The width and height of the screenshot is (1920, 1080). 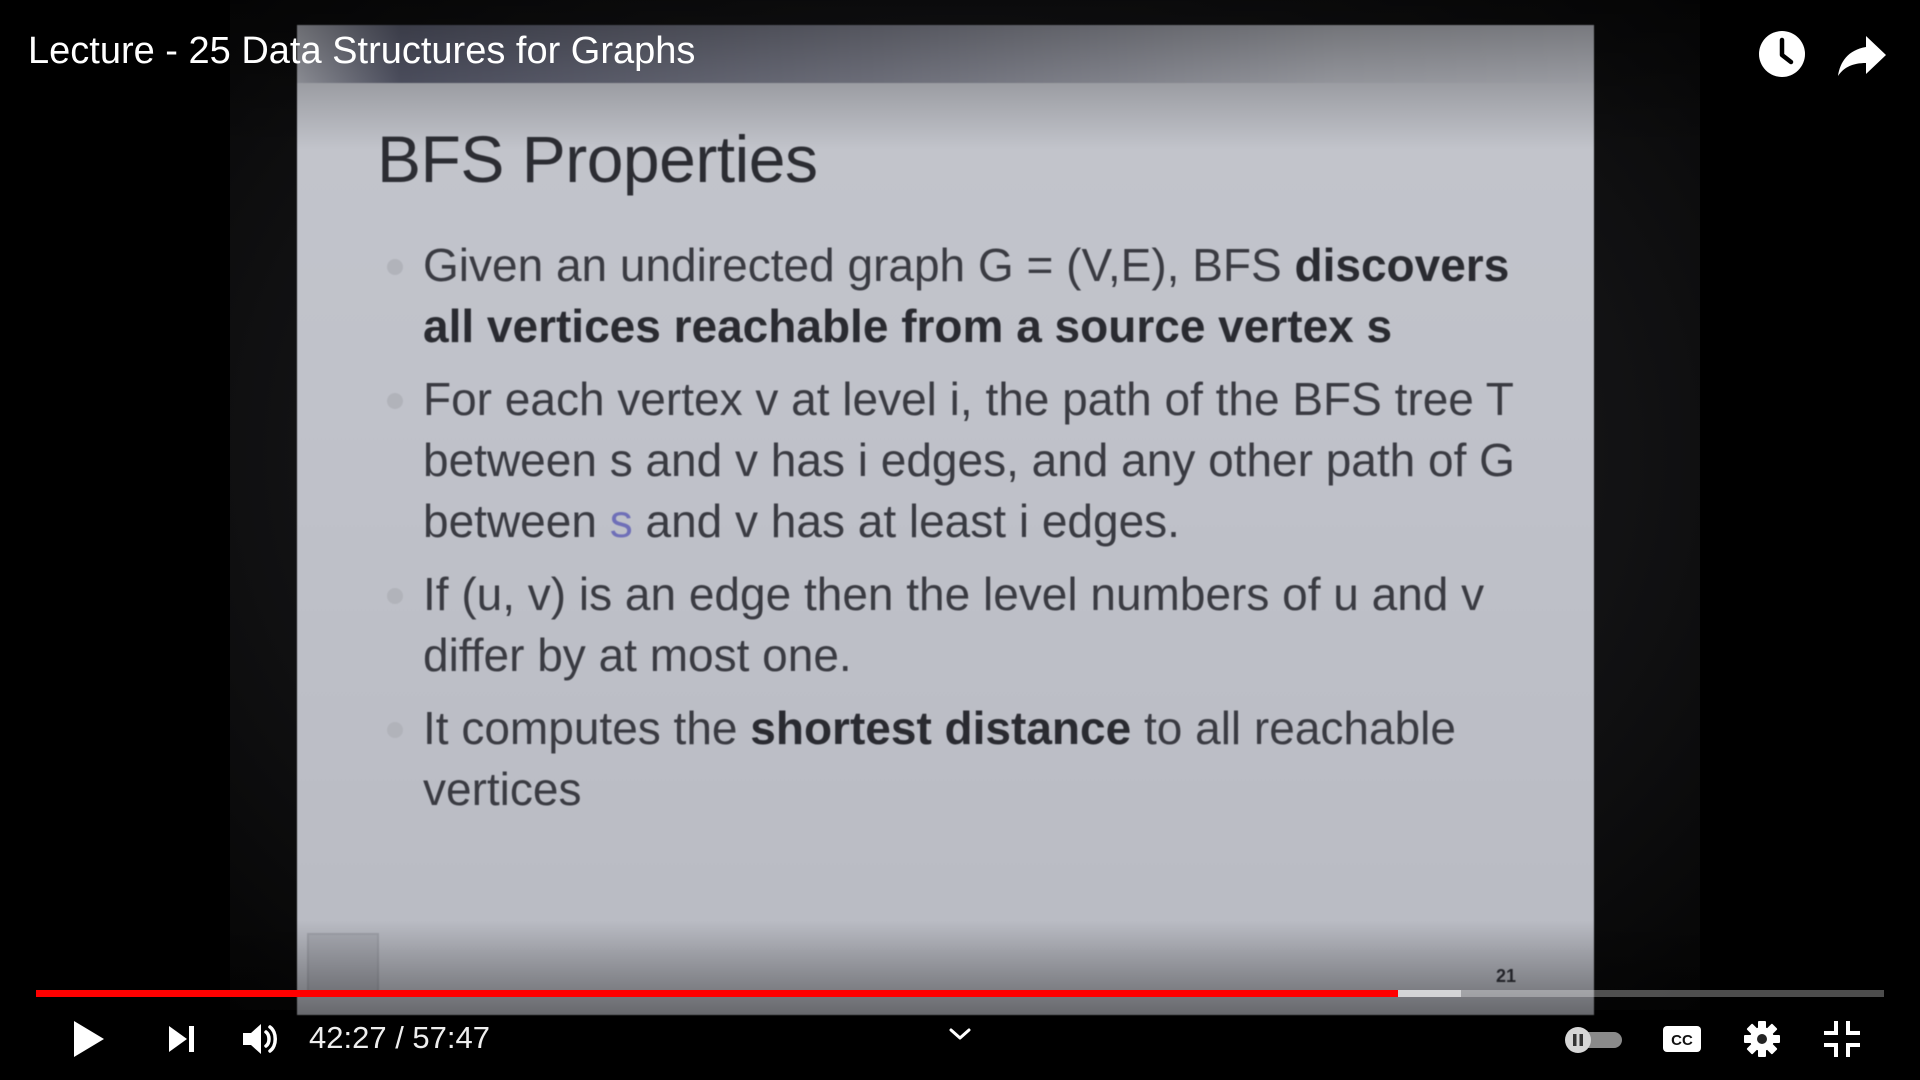 I want to click on volume-icon, so click(x=260, y=1039).